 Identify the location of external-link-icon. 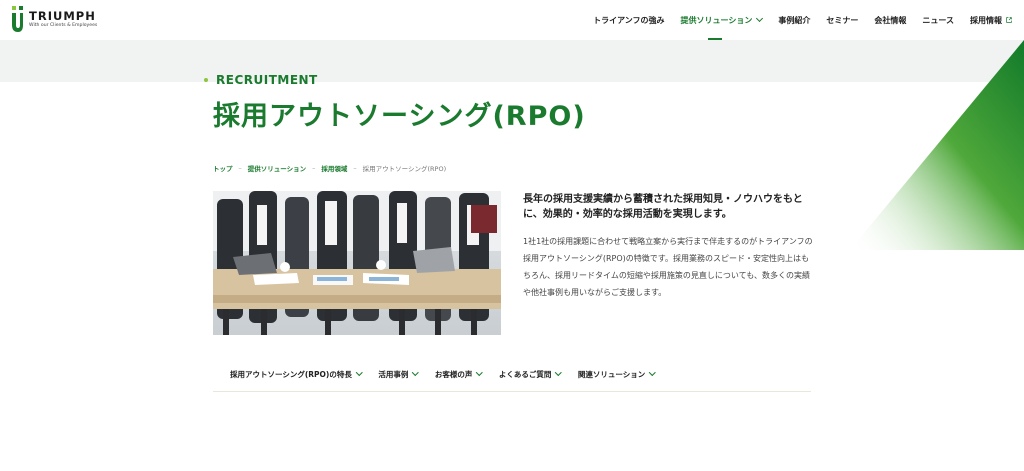
(1009, 20).